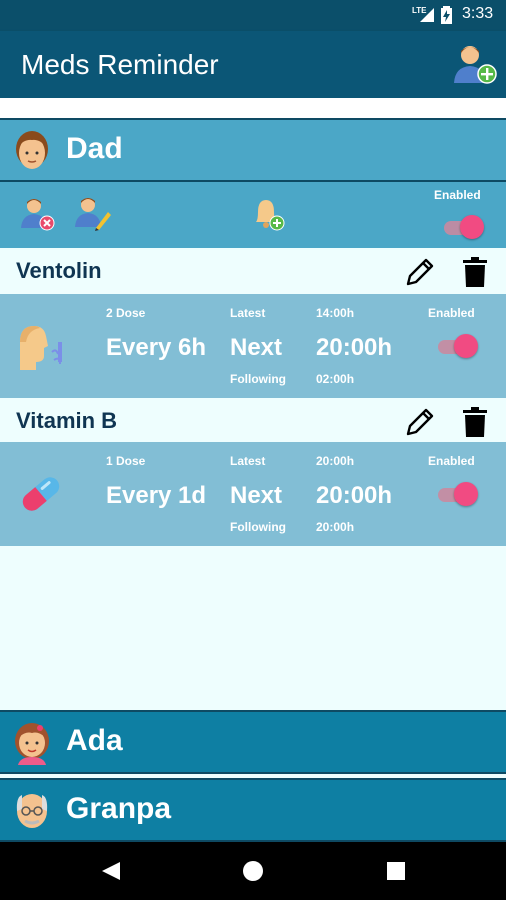 Image resolution: width=506 pixels, height=900 pixels. What do you see at coordinates (253, 421) in the screenshot?
I see `med-title-row: Vitamin B` at bounding box center [253, 421].